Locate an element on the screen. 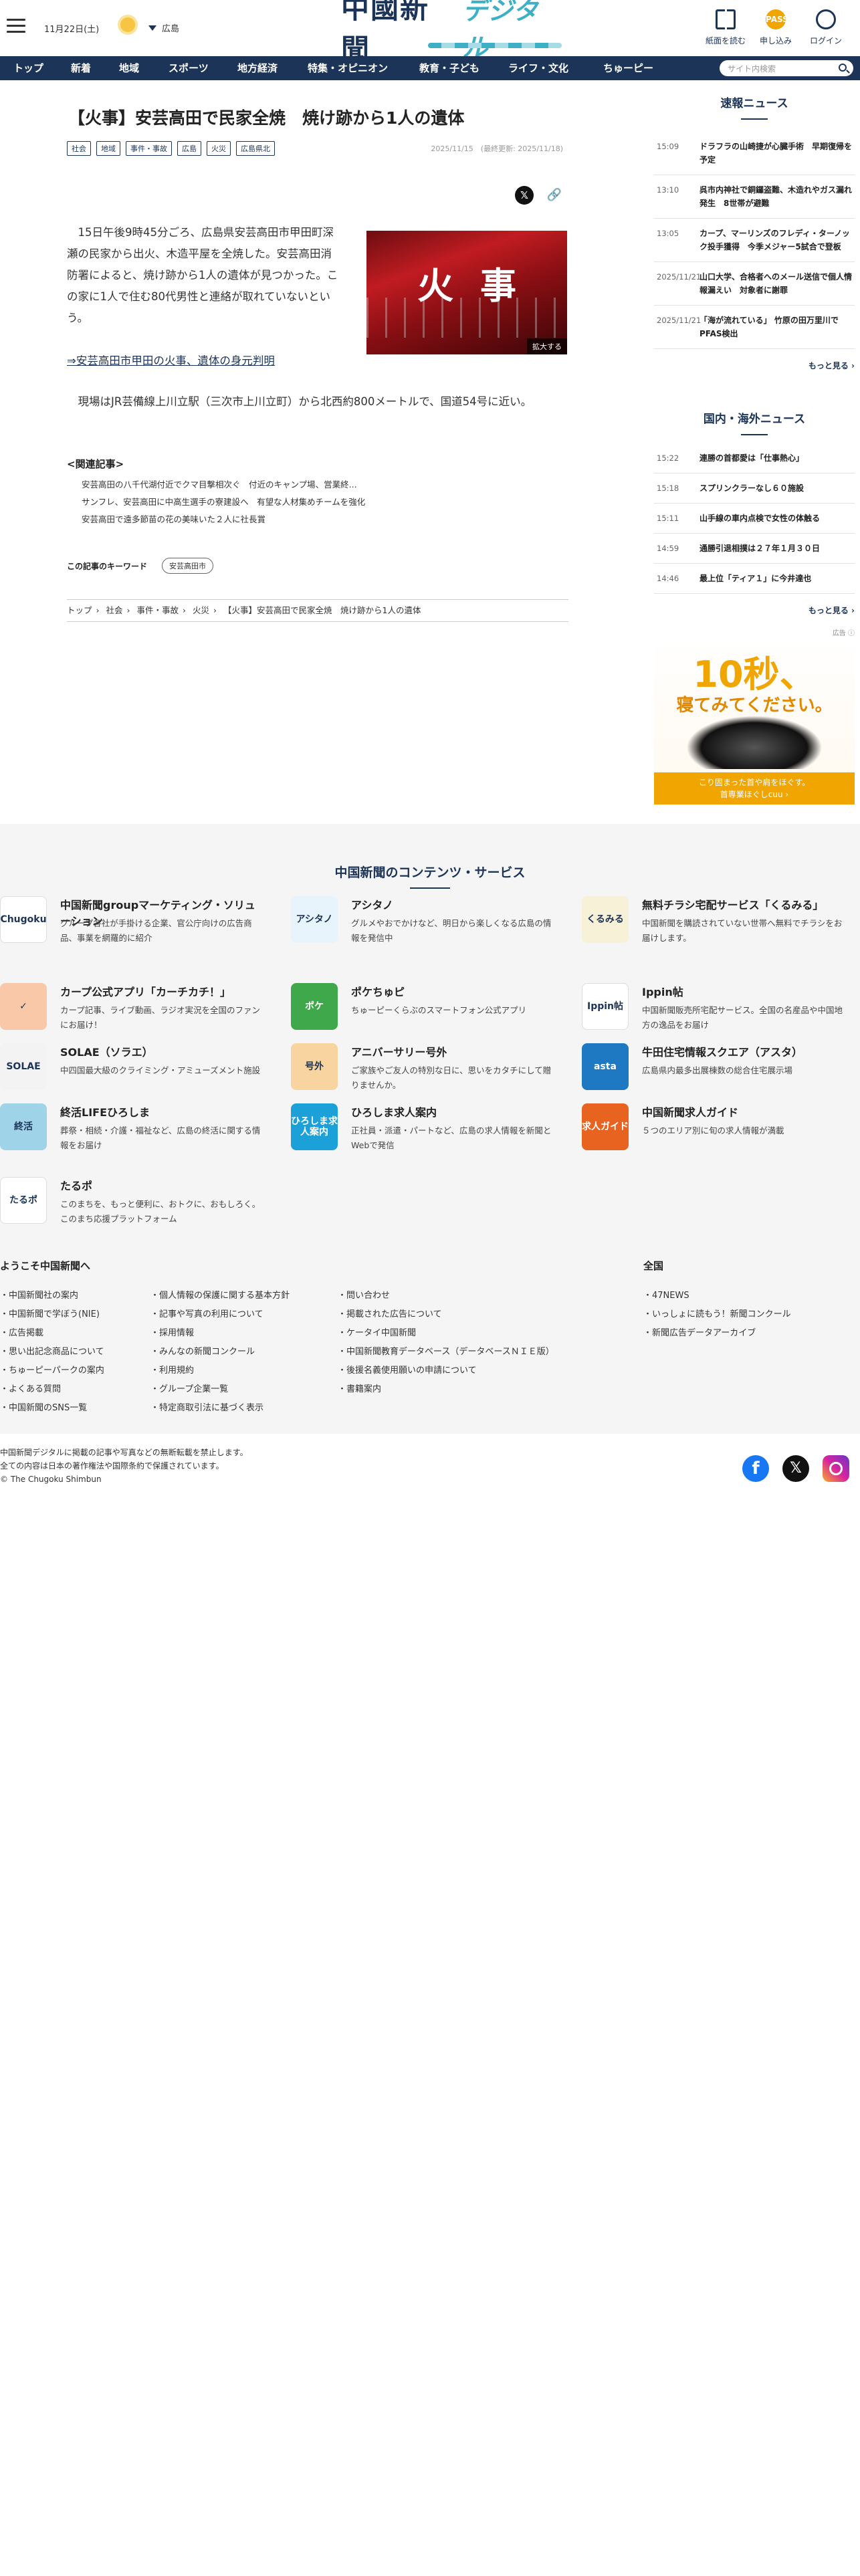 This screenshot has height=2576, width=860. news-item: 14:59 通勝引退相撲は２７年１月３０日 is located at coordinates (754, 549).